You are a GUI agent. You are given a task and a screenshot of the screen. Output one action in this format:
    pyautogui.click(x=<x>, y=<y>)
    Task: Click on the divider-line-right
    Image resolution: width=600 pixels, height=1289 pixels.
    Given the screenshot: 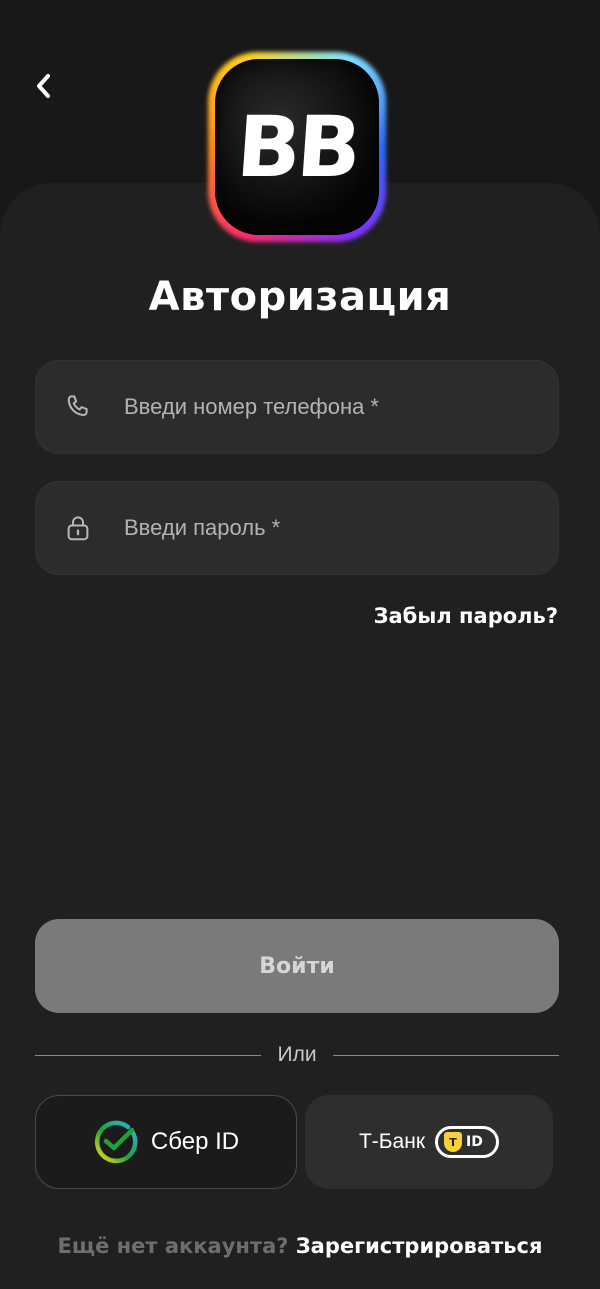 What is the action you would take?
    pyautogui.click(x=446, y=1055)
    